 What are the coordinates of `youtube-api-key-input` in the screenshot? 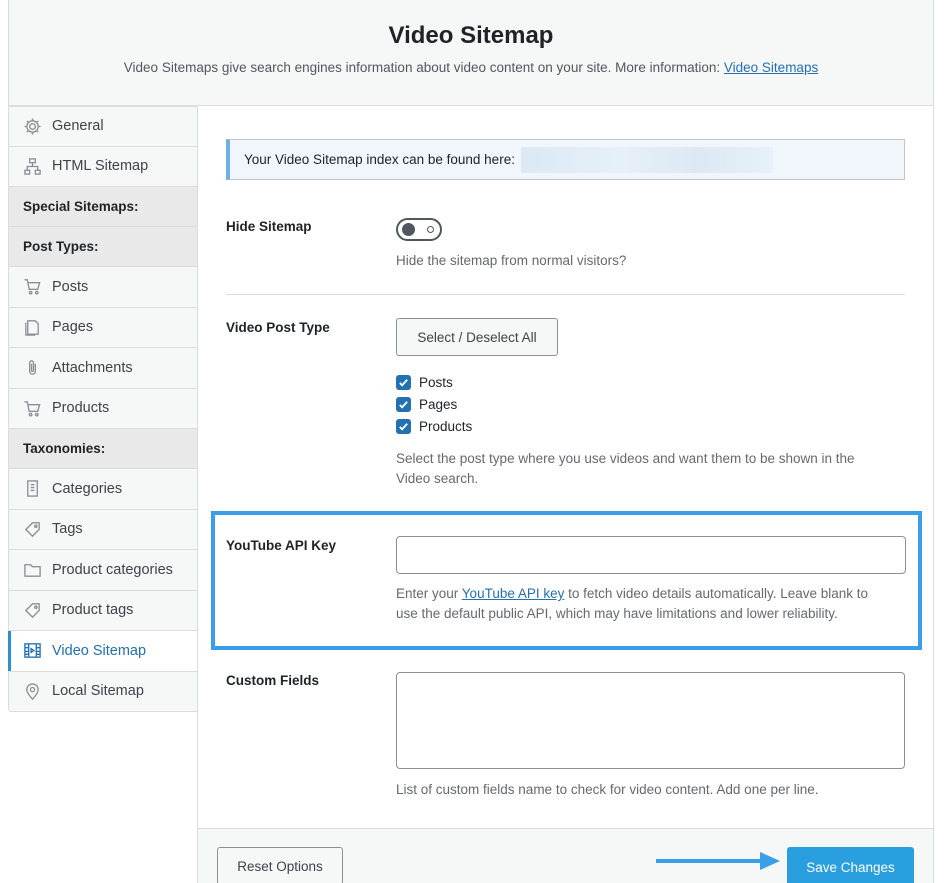 It's located at (651, 555).